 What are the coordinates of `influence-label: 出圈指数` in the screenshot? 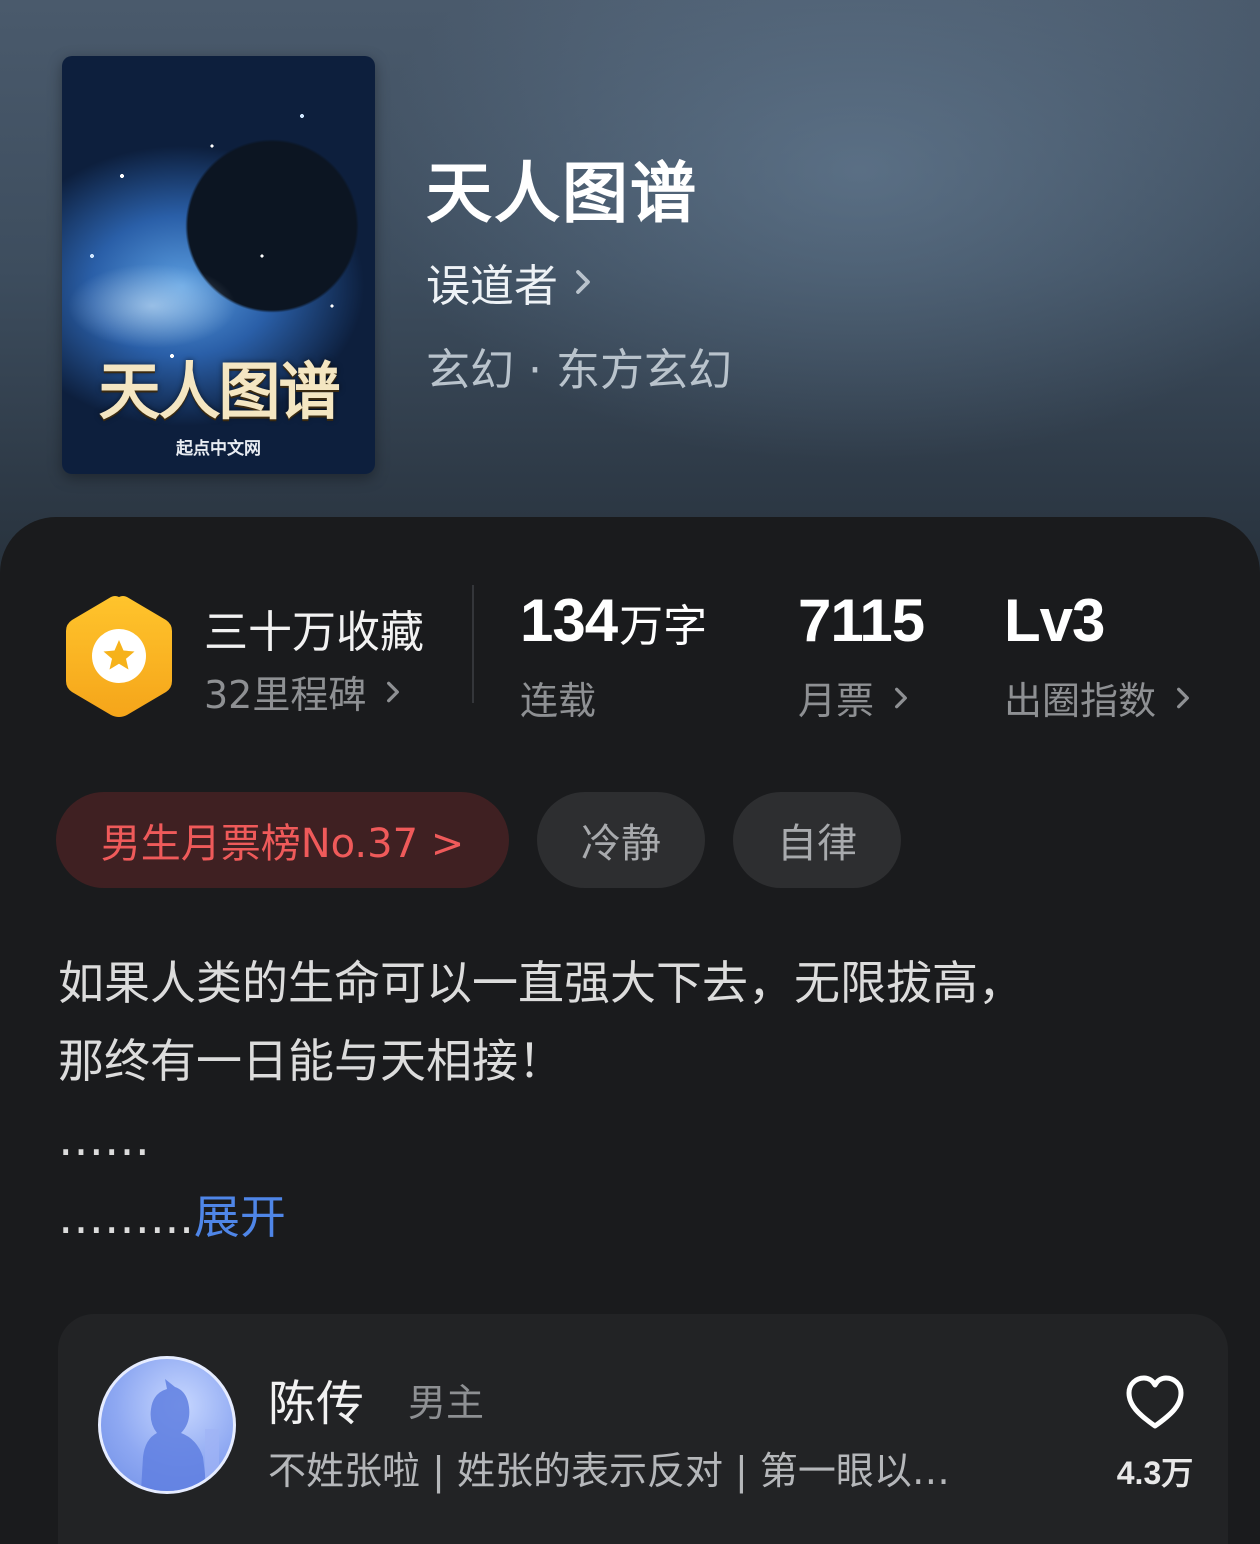 It's located at (1080, 701).